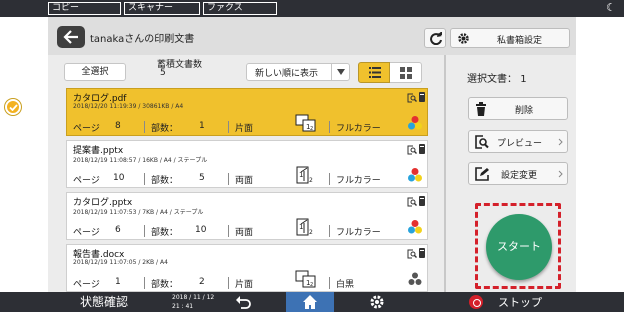 Image resolution: width=624 pixels, height=312 pixels. What do you see at coordinates (84, 8) in the screenshot?
I see `tab-copy: コピー` at bounding box center [84, 8].